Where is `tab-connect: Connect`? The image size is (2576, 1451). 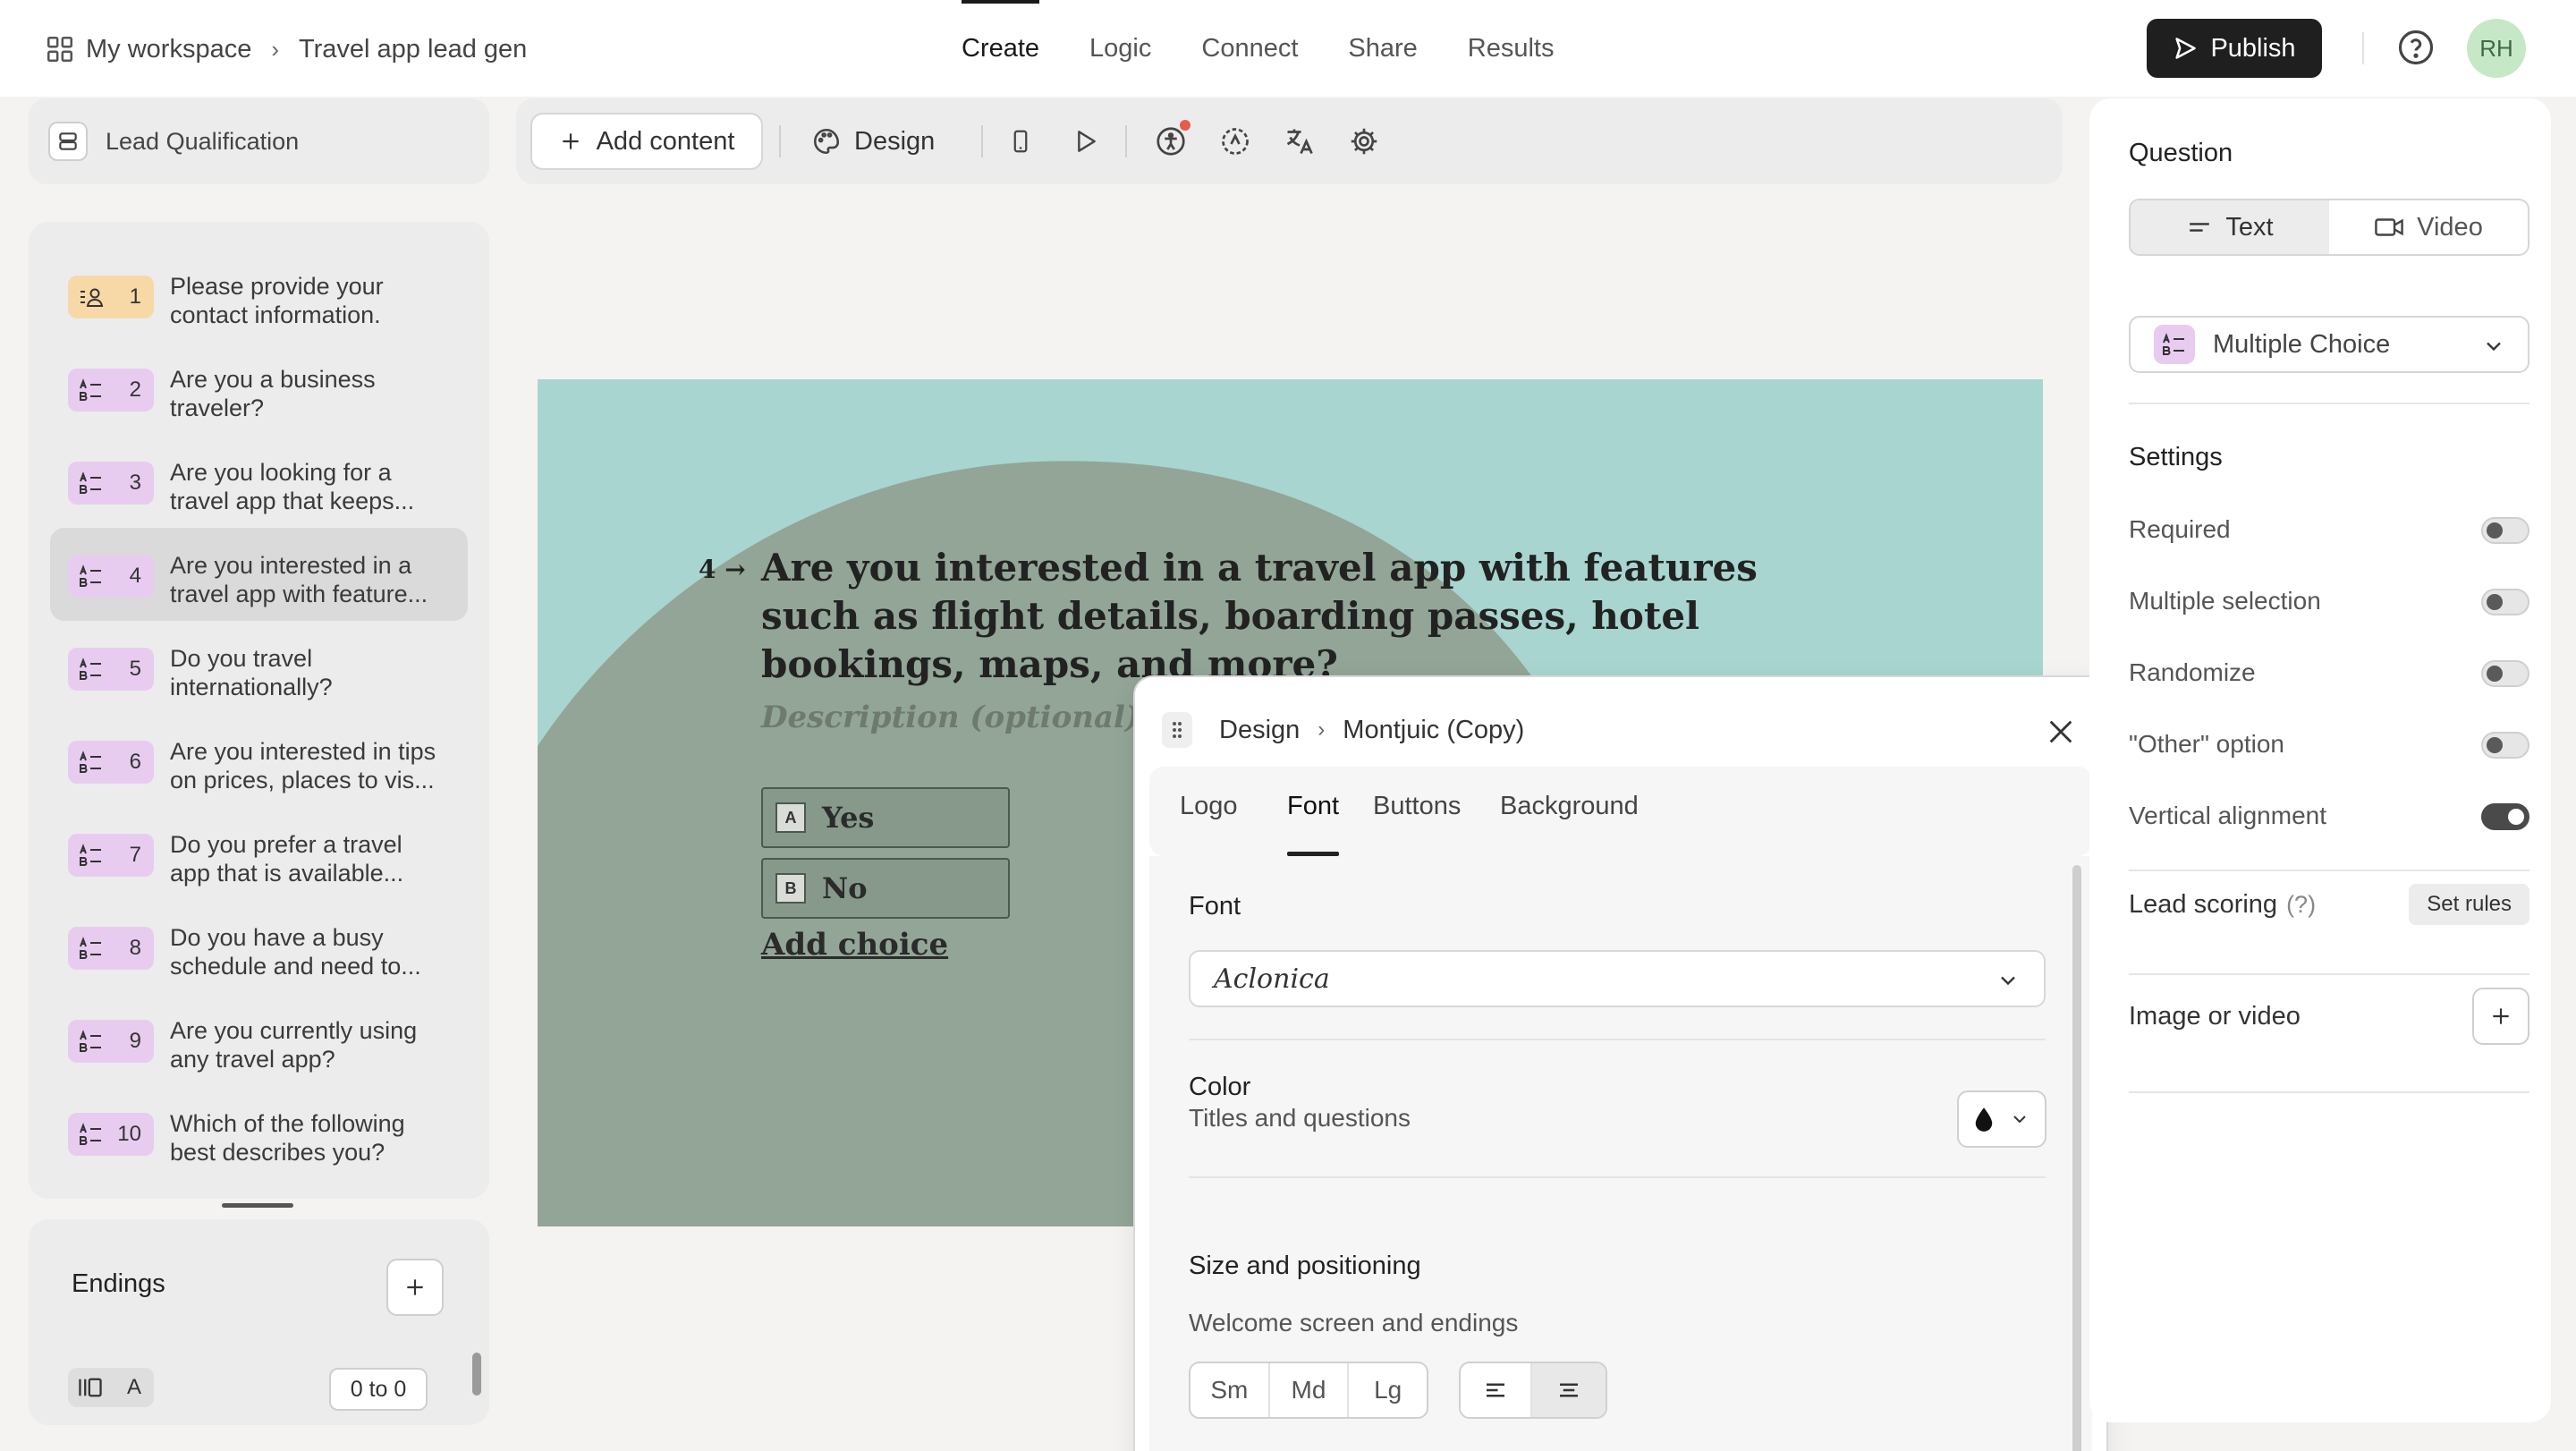 tab-connect: Connect is located at coordinates (1249, 48).